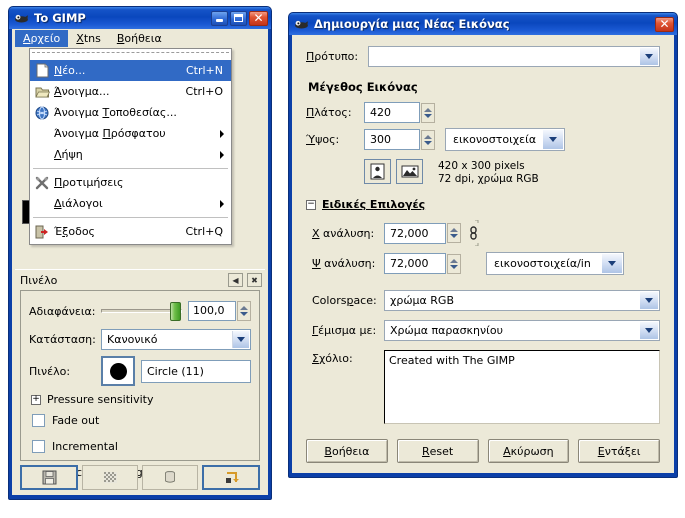 The image size is (685, 518). What do you see at coordinates (473, 233) in the screenshot?
I see `chain-link-icon` at bounding box center [473, 233].